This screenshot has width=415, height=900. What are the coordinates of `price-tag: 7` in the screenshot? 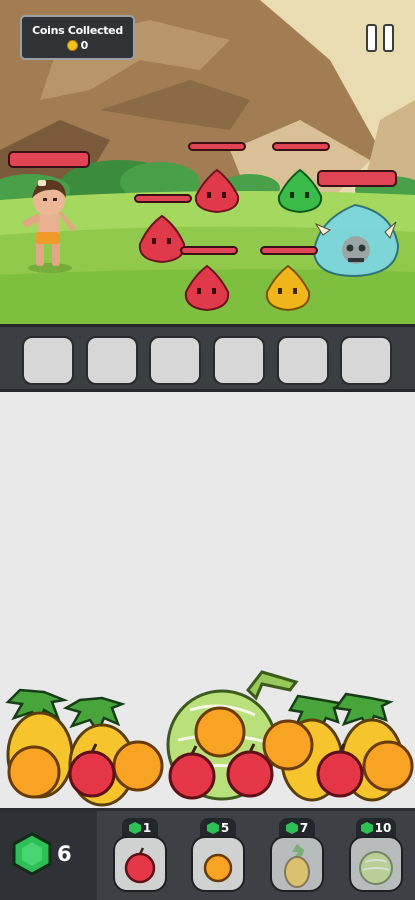 It's located at (297, 828).